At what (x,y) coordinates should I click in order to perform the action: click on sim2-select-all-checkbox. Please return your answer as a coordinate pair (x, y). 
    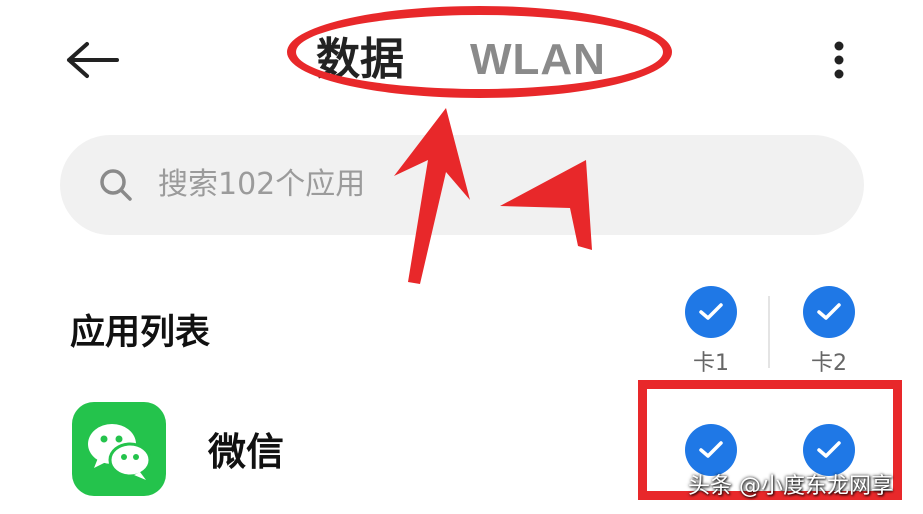
    Looking at the image, I should click on (829, 312).